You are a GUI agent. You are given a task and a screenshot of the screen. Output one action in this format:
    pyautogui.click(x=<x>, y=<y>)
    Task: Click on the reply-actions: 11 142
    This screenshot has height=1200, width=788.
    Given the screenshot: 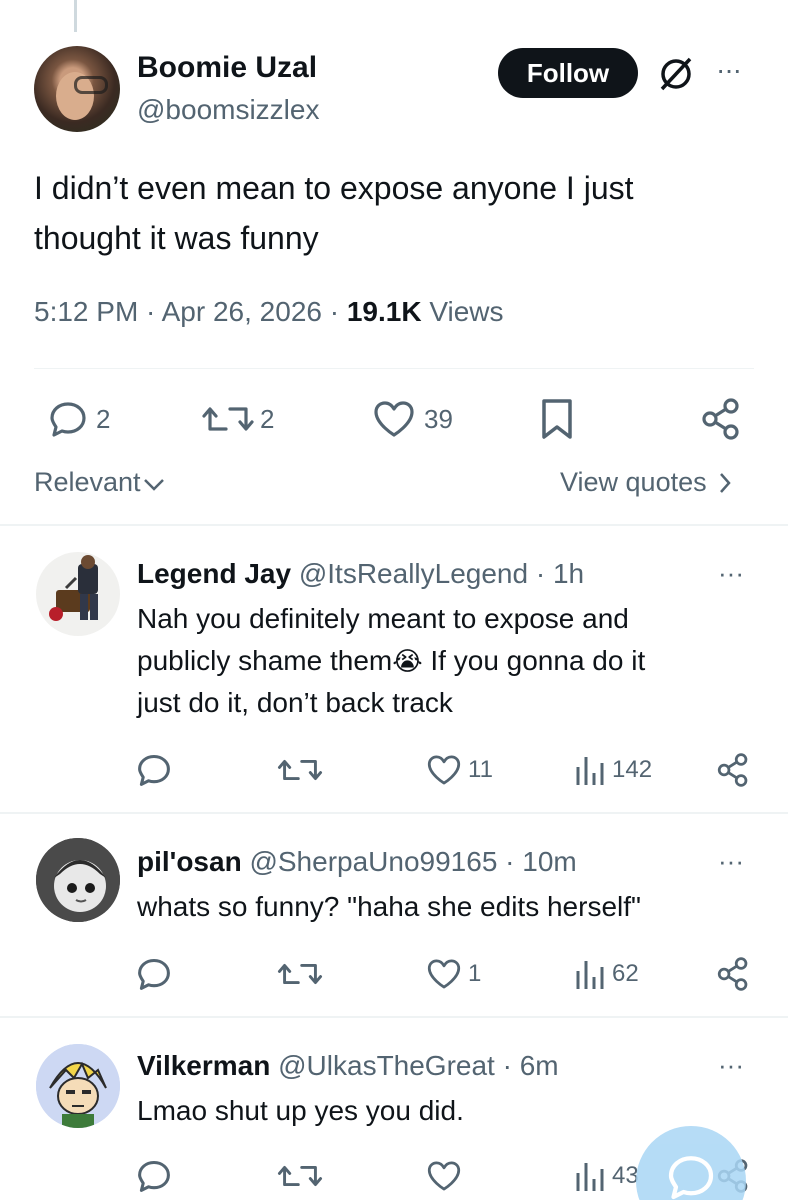 What is the action you would take?
    pyautogui.click(x=394, y=770)
    